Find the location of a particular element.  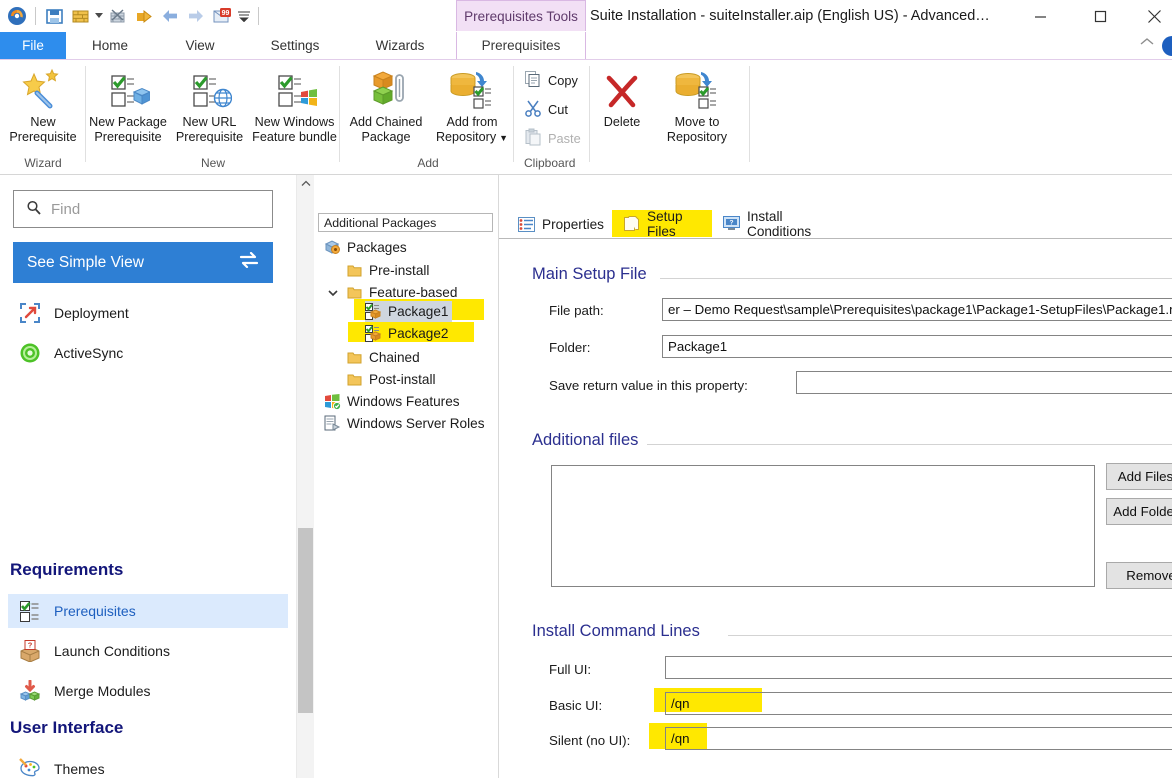

sidebar-scrollbar is located at coordinates (305, 476).